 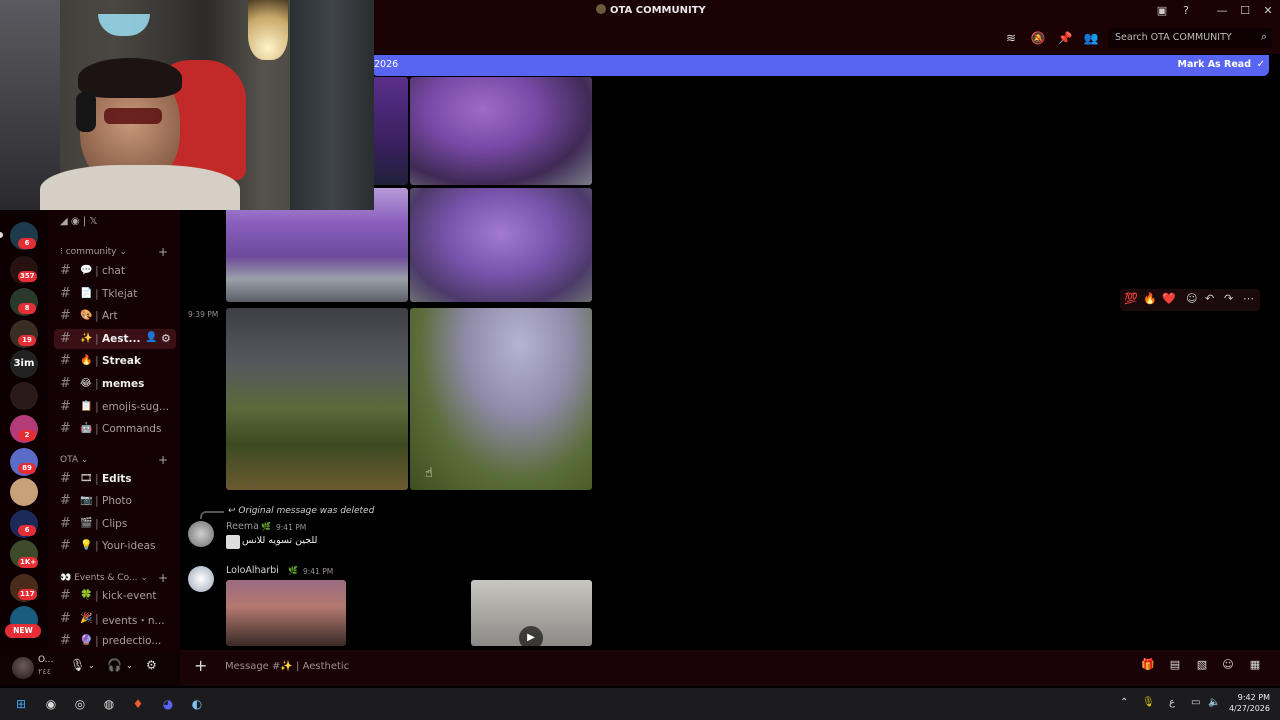 What do you see at coordinates (115, 524) in the screenshot?
I see `channel-clips: # 🎬 | Clips` at bounding box center [115, 524].